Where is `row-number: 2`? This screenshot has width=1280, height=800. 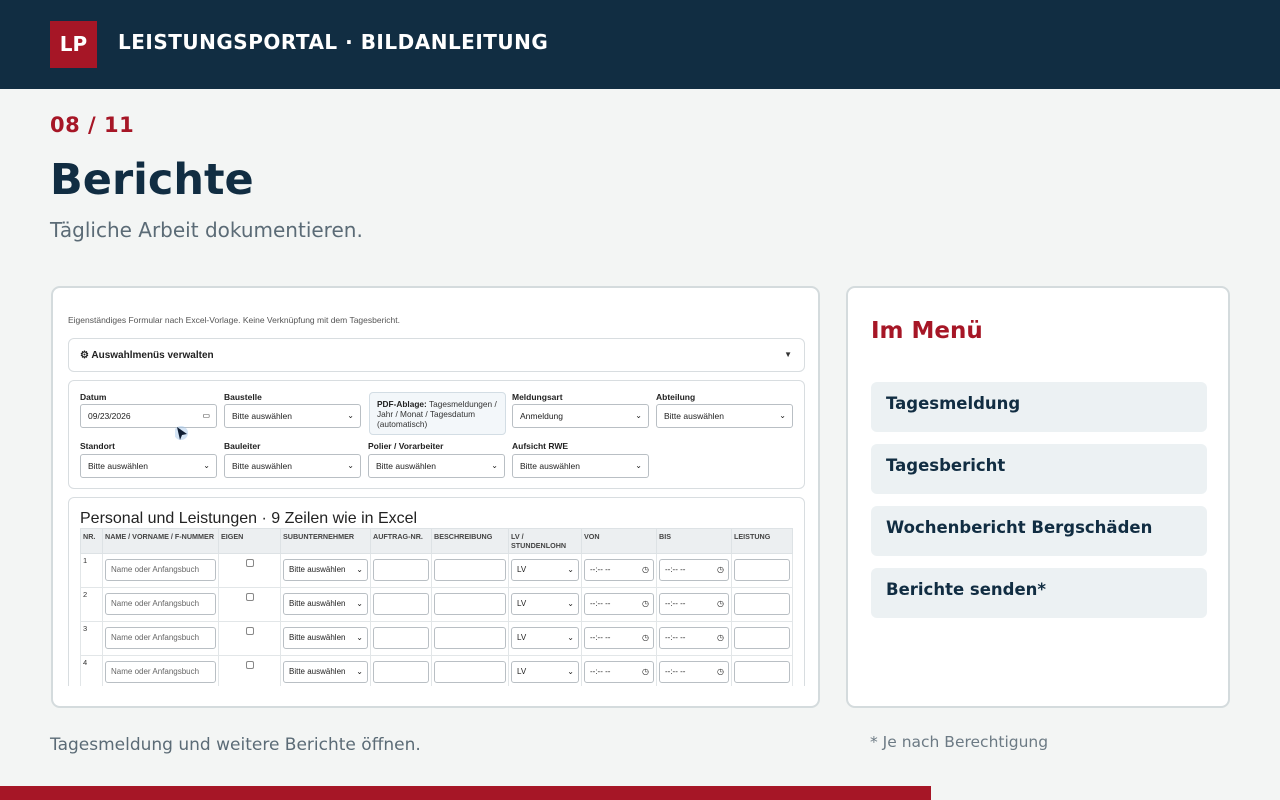
row-number: 2 is located at coordinates (91, 604).